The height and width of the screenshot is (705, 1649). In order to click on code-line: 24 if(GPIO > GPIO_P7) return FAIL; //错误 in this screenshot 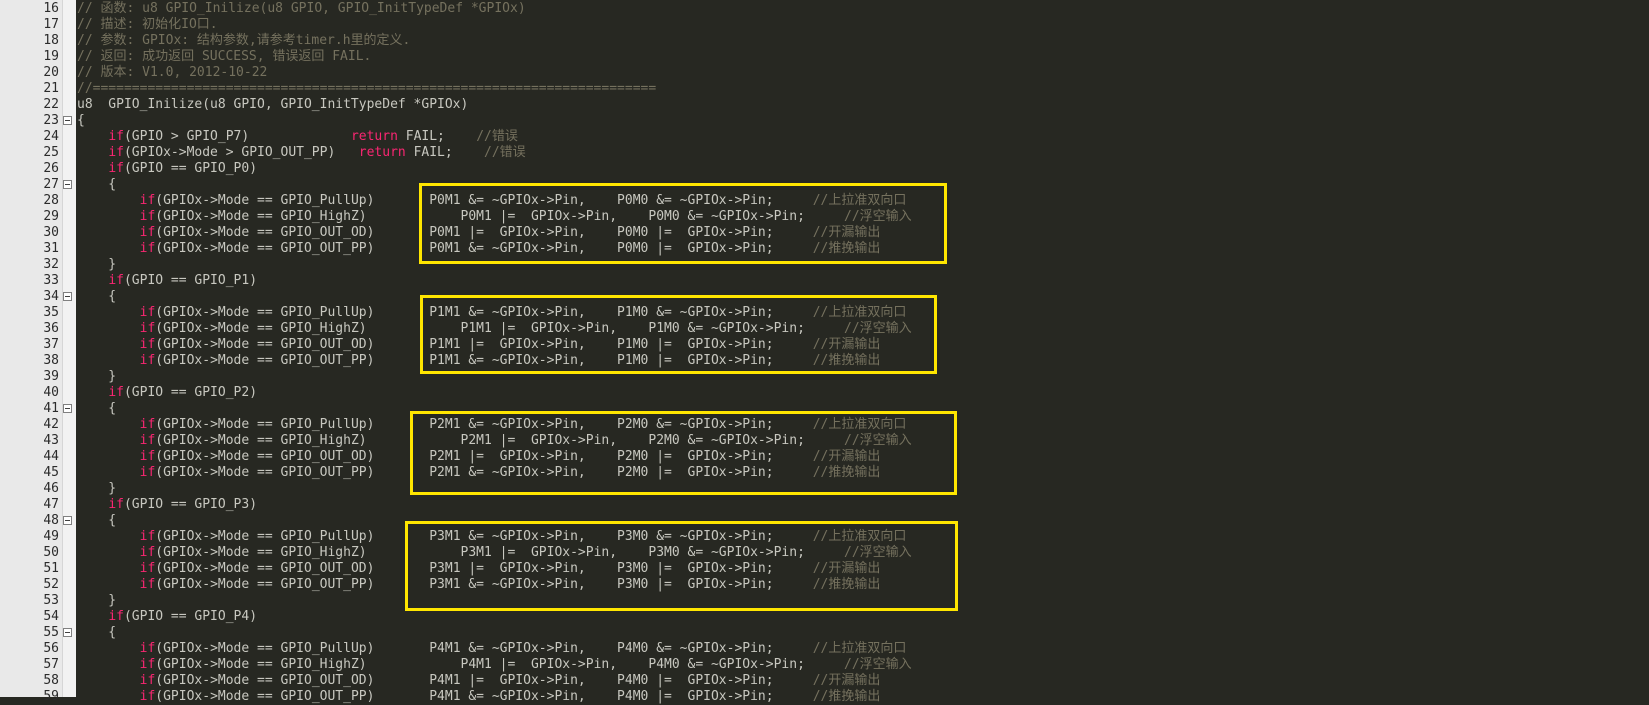, I will do `click(824, 137)`.